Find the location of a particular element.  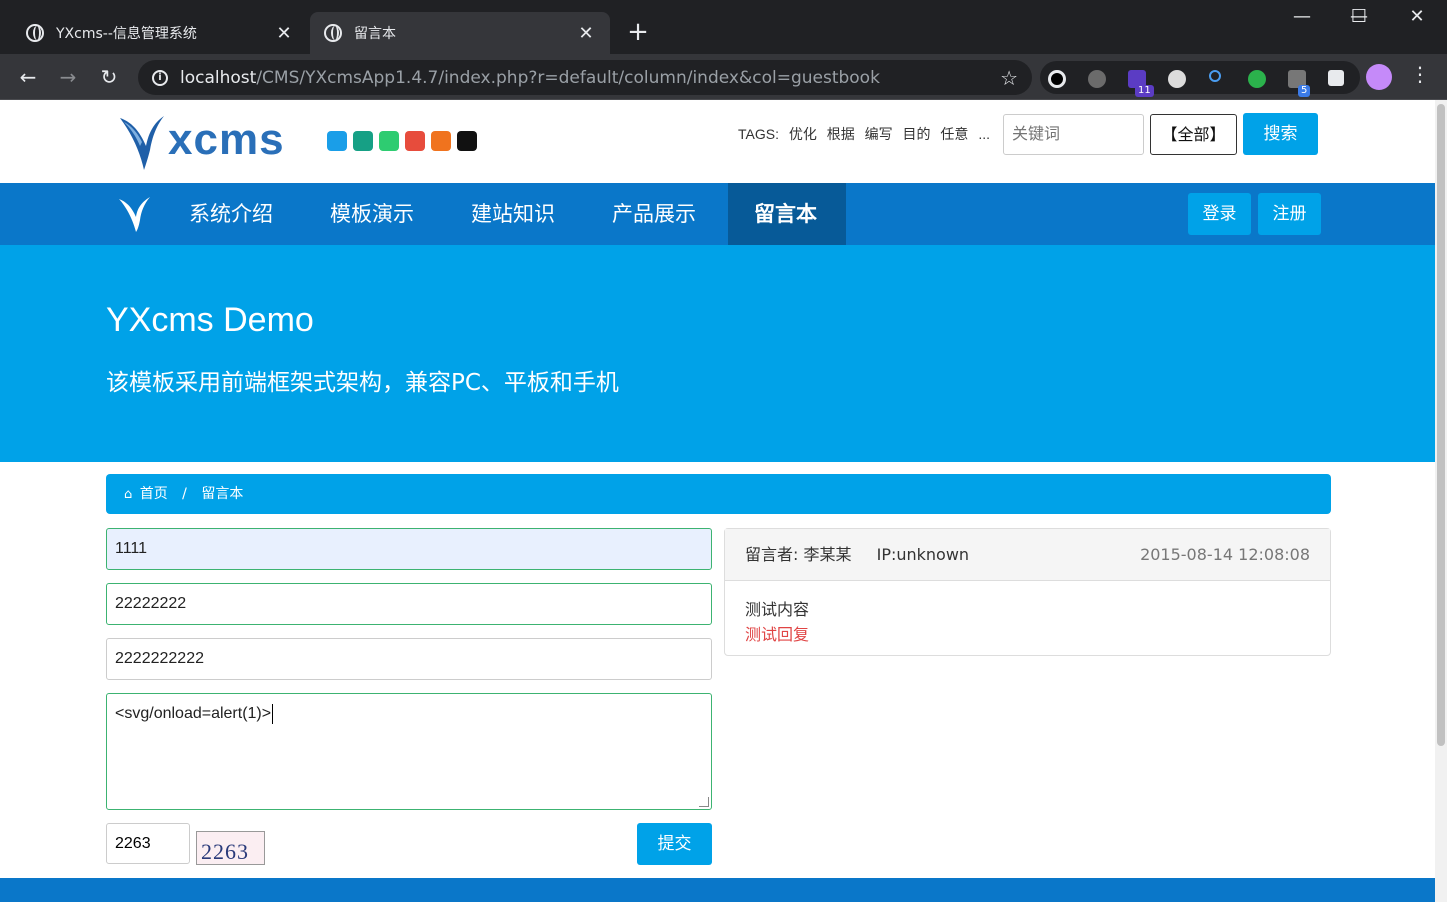

nav-item-products: 产品展示 is located at coordinates (654, 214).